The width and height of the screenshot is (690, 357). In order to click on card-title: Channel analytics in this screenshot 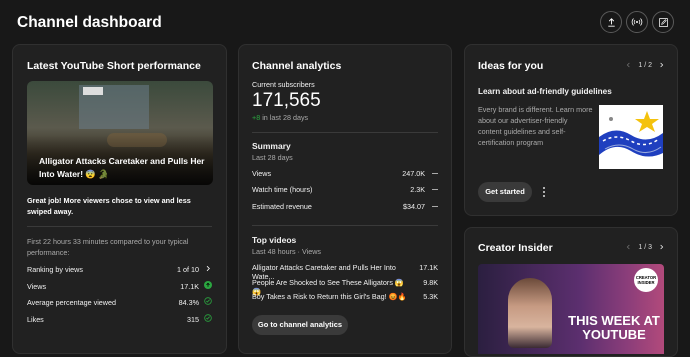, I will do `click(297, 66)`.